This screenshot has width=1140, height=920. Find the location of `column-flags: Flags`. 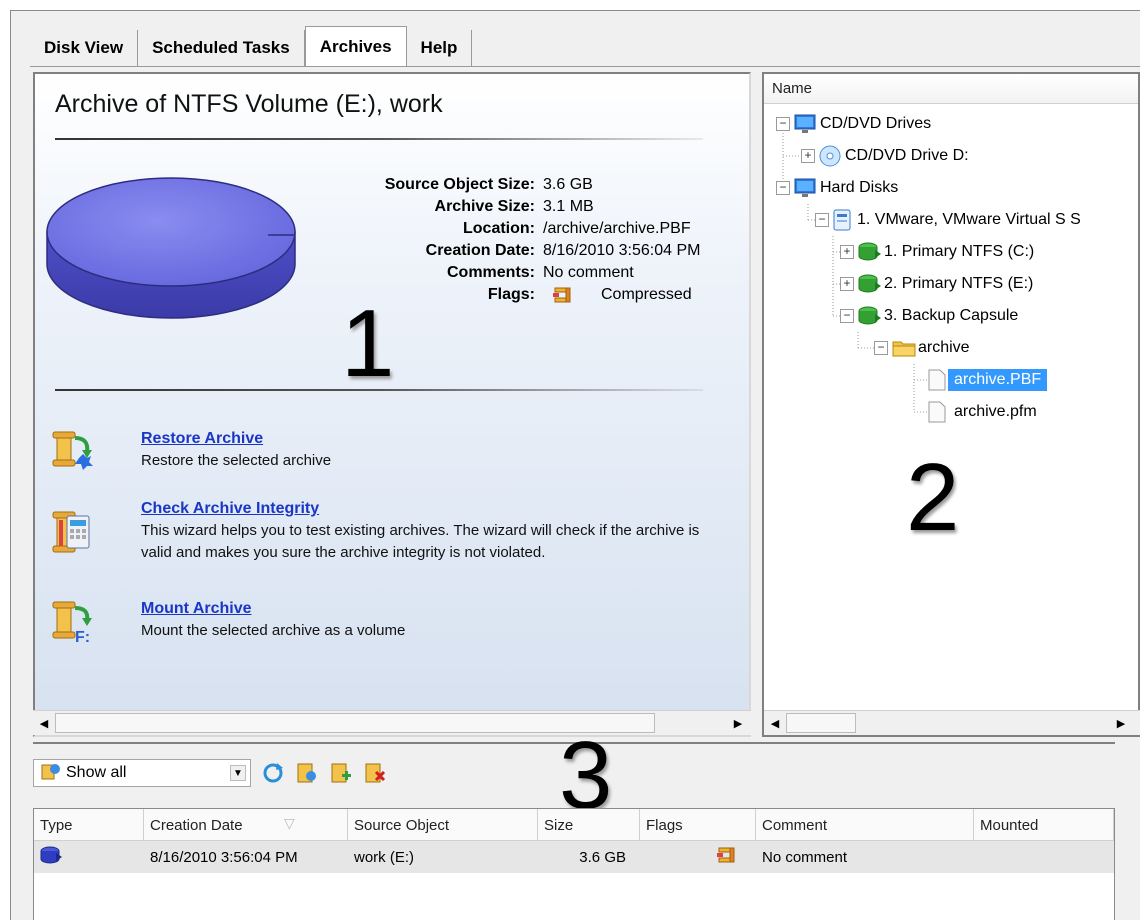

column-flags: Flags is located at coordinates (698, 824).